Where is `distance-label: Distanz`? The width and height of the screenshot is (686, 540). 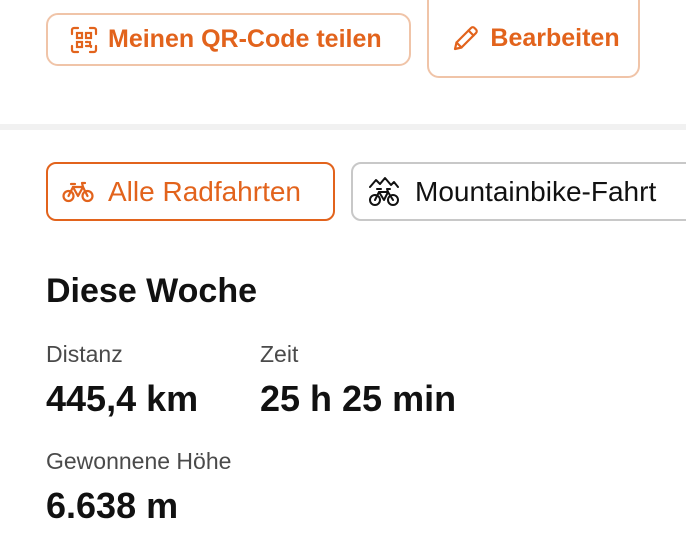
distance-label: Distanz is located at coordinates (84, 354).